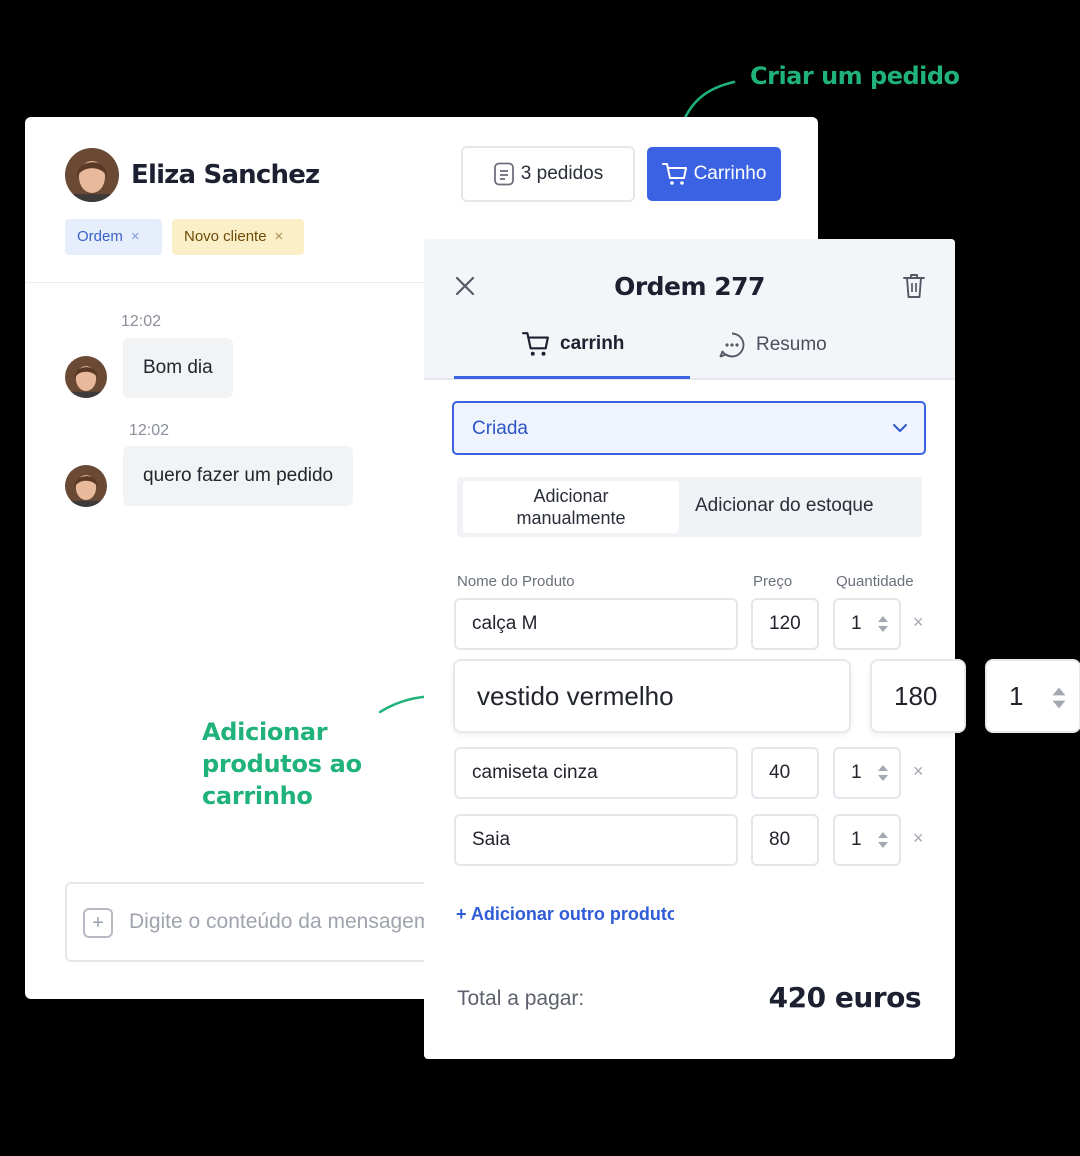 Image resolution: width=1080 pixels, height=1156 pixels. What do you see at coordinates (875, 581) in the screenshot?
I see `column-header-qty: Quantidade` at bounding box center [875, 581].